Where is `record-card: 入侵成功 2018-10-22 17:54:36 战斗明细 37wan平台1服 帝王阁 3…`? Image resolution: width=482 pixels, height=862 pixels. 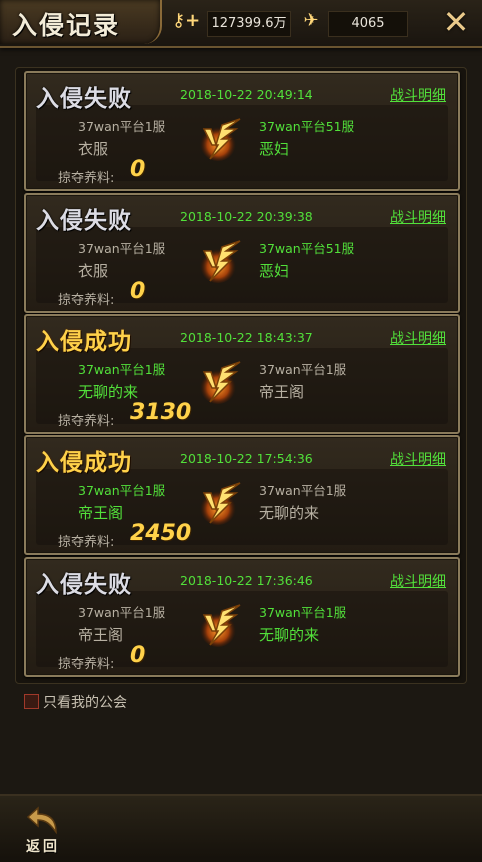 record-card: 入侵成功 2018-10-22 17:54:36 战斗明细 37wan平台1服 帝王阁 3… is located at coordinates (242, 495).